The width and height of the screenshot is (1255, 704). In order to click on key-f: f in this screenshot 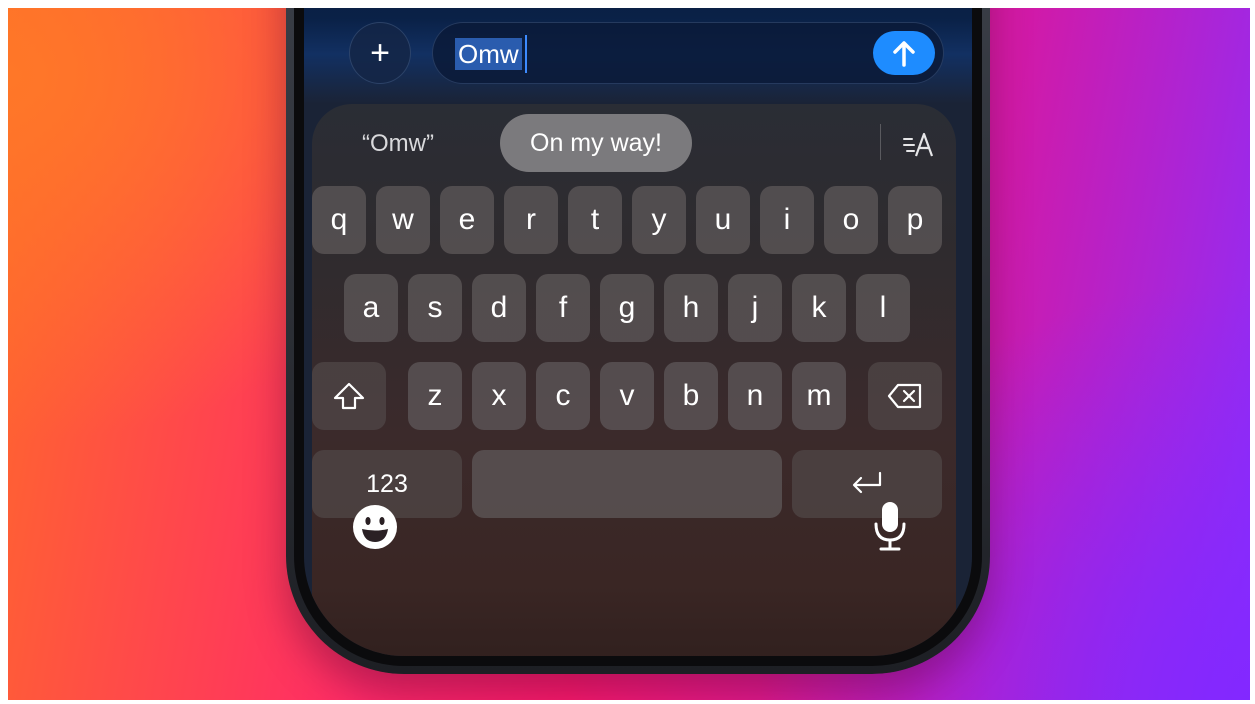, I will do `click(563, 308)`.